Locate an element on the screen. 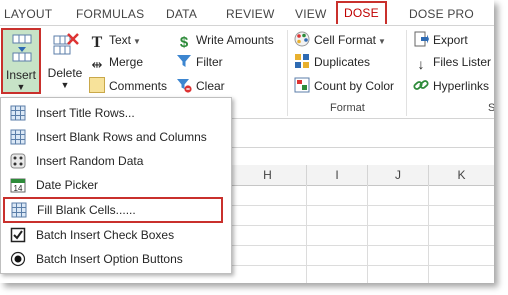  duplicates-label: Duplicates is located at coordinates (342, 62).